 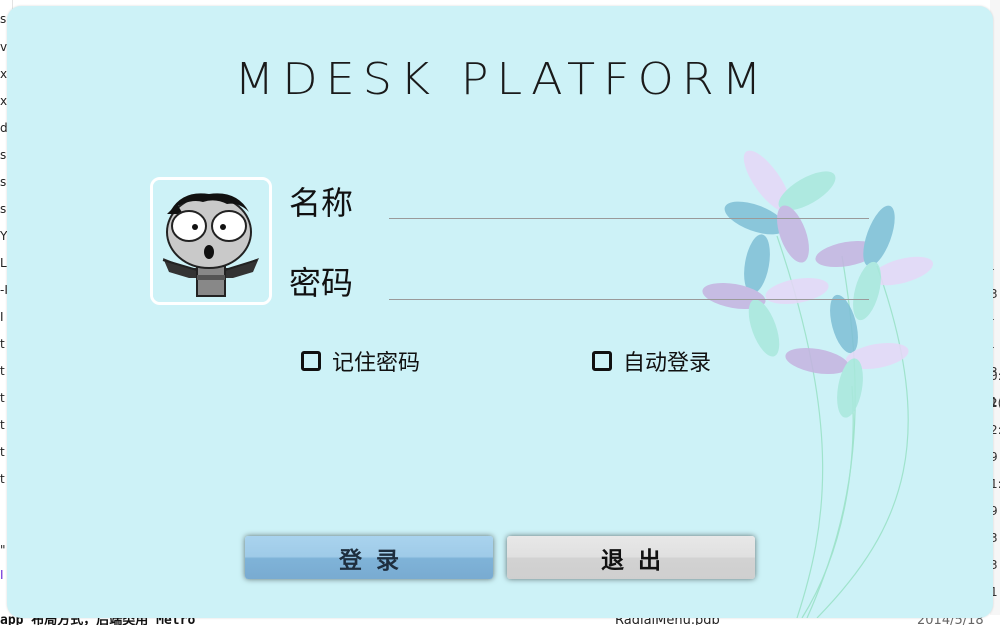 What do you see at coordinates (631, 201) in the screenshot?
I see `name-input` at bounding box center [631, 201].